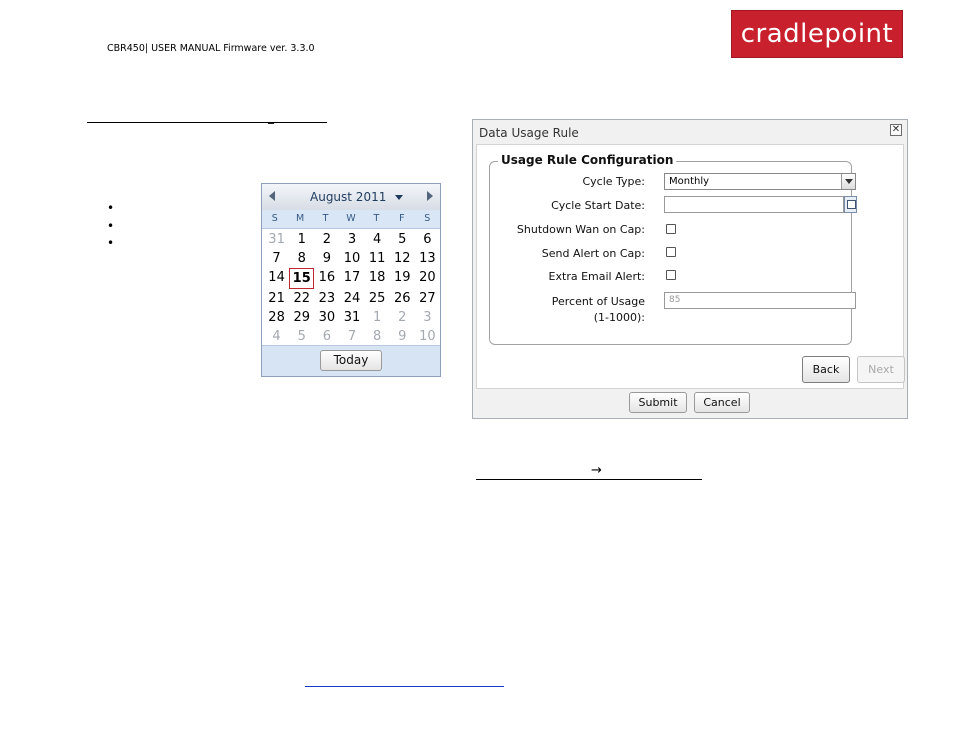 This screenshot has width=954, height=738. What do you see at coordinates (427, 258) in the screenshot?
I see `calendar-day: 13` at bounding box center [427, 258].